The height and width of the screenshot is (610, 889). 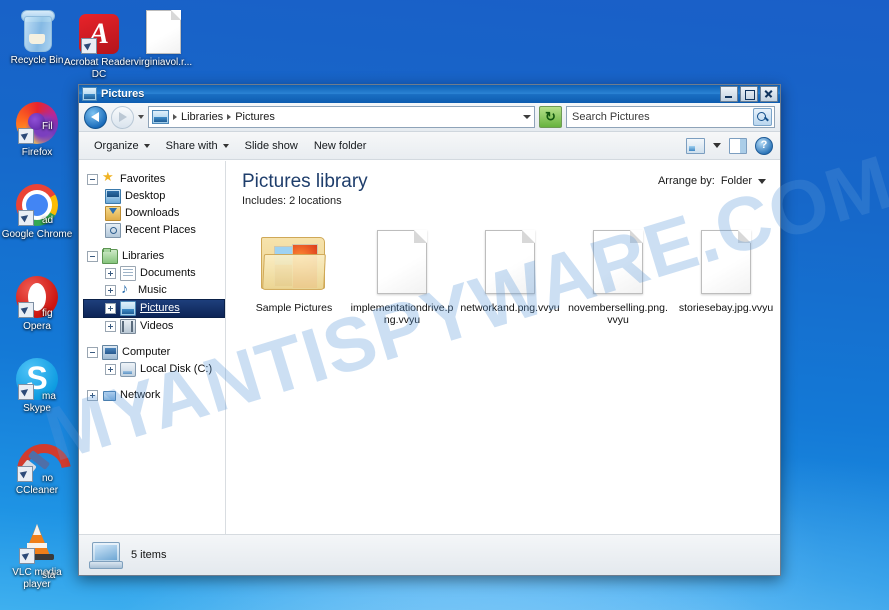 What do you see at coordinates (59, 312) in the screenshot?
I see `desktop-icon-partial: fig` at bounding box center [59, 312].